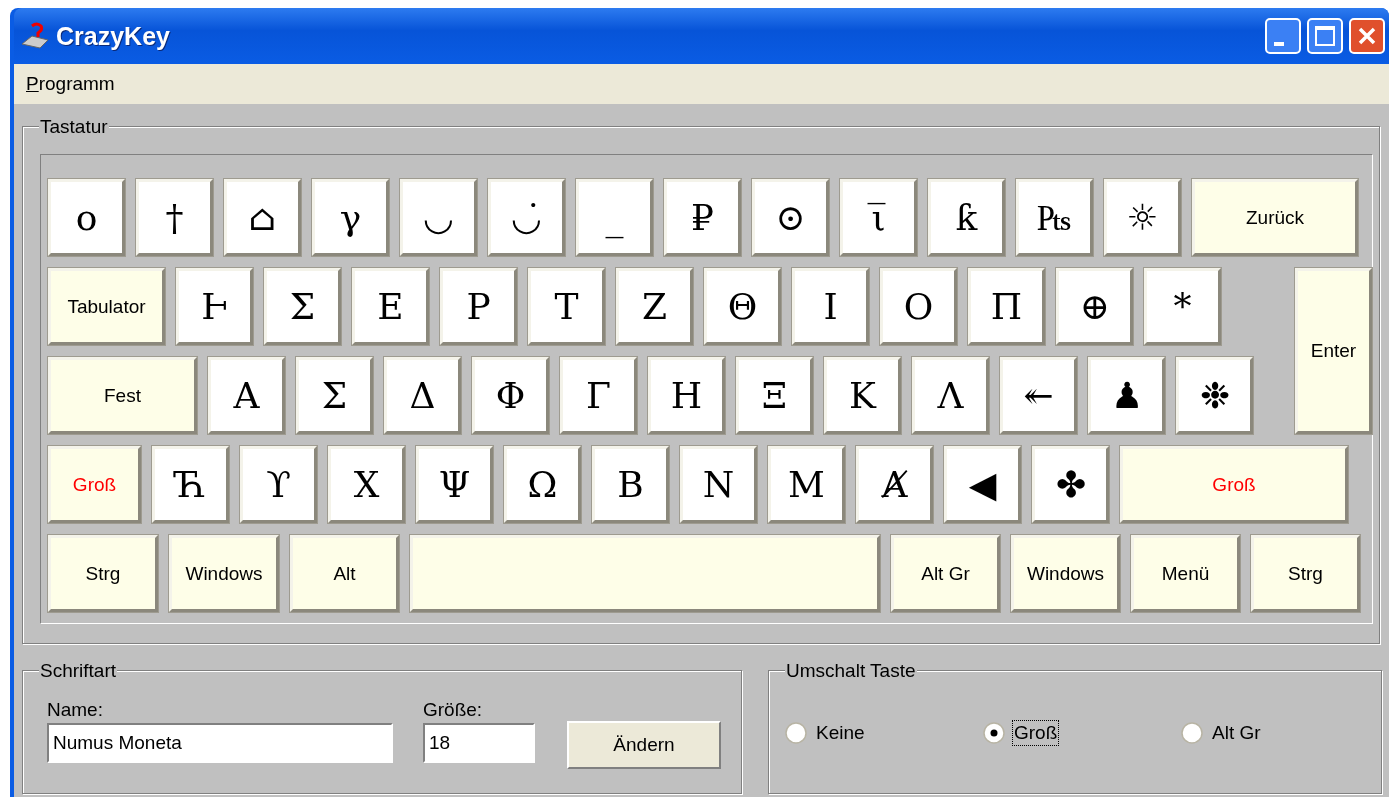  Describe the element at coordinates (994, 733) in the screenshot. I see `radio-checked-icon` at that location.